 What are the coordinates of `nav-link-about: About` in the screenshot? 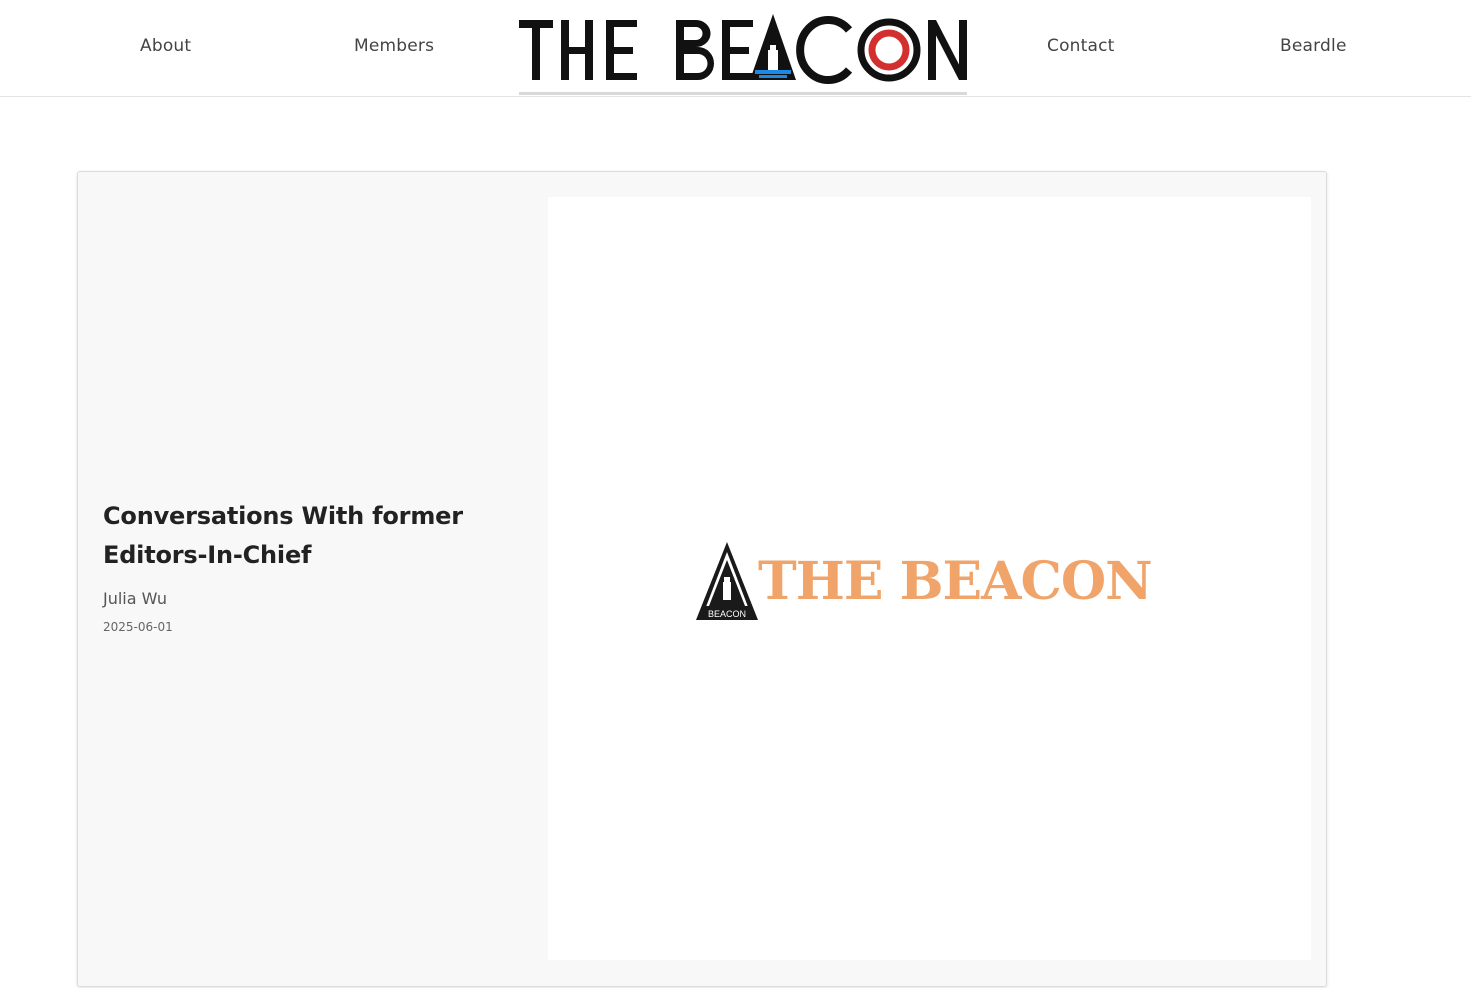 It's located at (165, 46).